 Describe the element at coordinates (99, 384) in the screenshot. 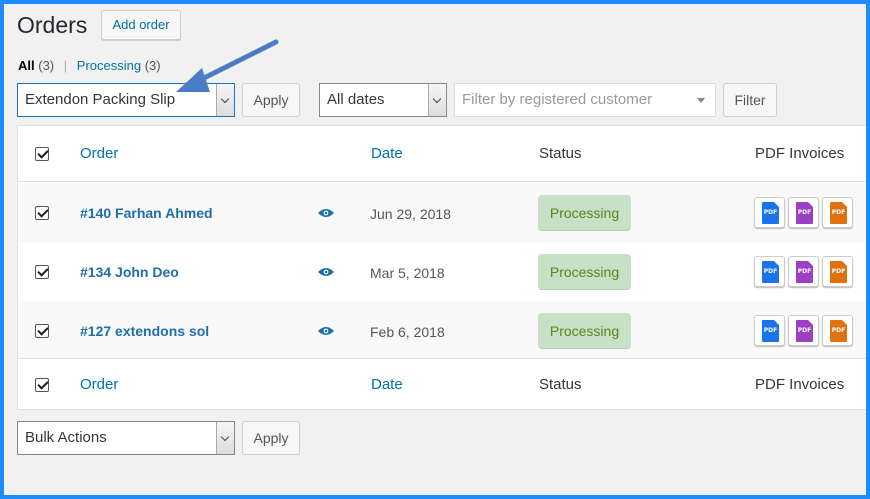

I see `column-order-footer: Order` at that location.